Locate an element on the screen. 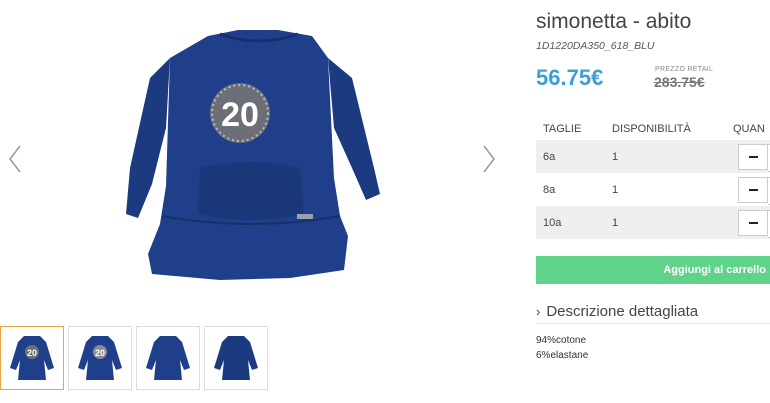  table-row: 8a 1 is located at coordinates (653, 189).